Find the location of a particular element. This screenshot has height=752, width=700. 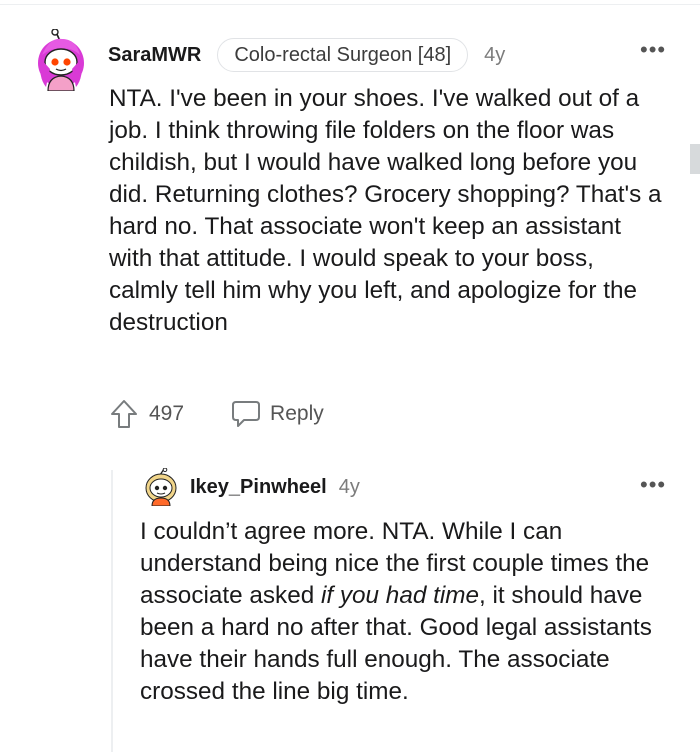

avatar is located at coordinates (61, 60).